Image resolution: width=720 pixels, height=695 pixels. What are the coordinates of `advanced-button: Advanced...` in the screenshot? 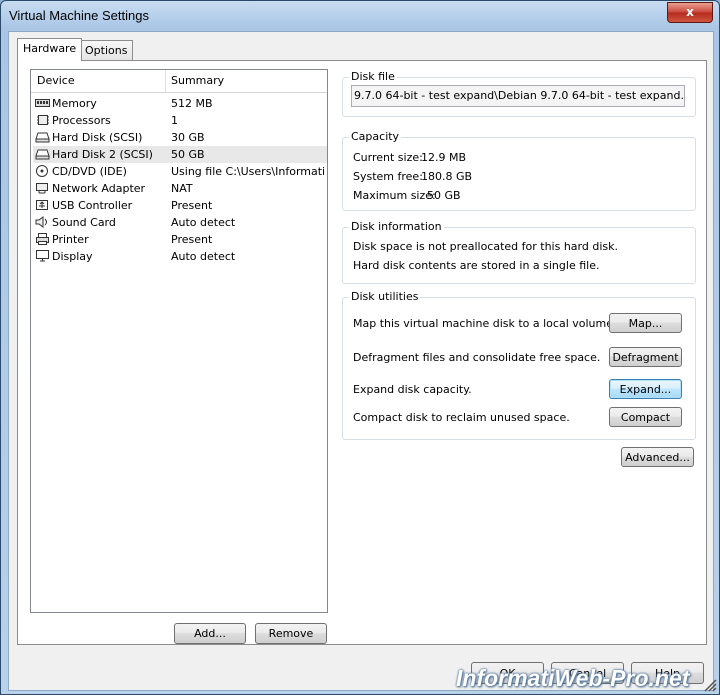 It's located at (657, 457).